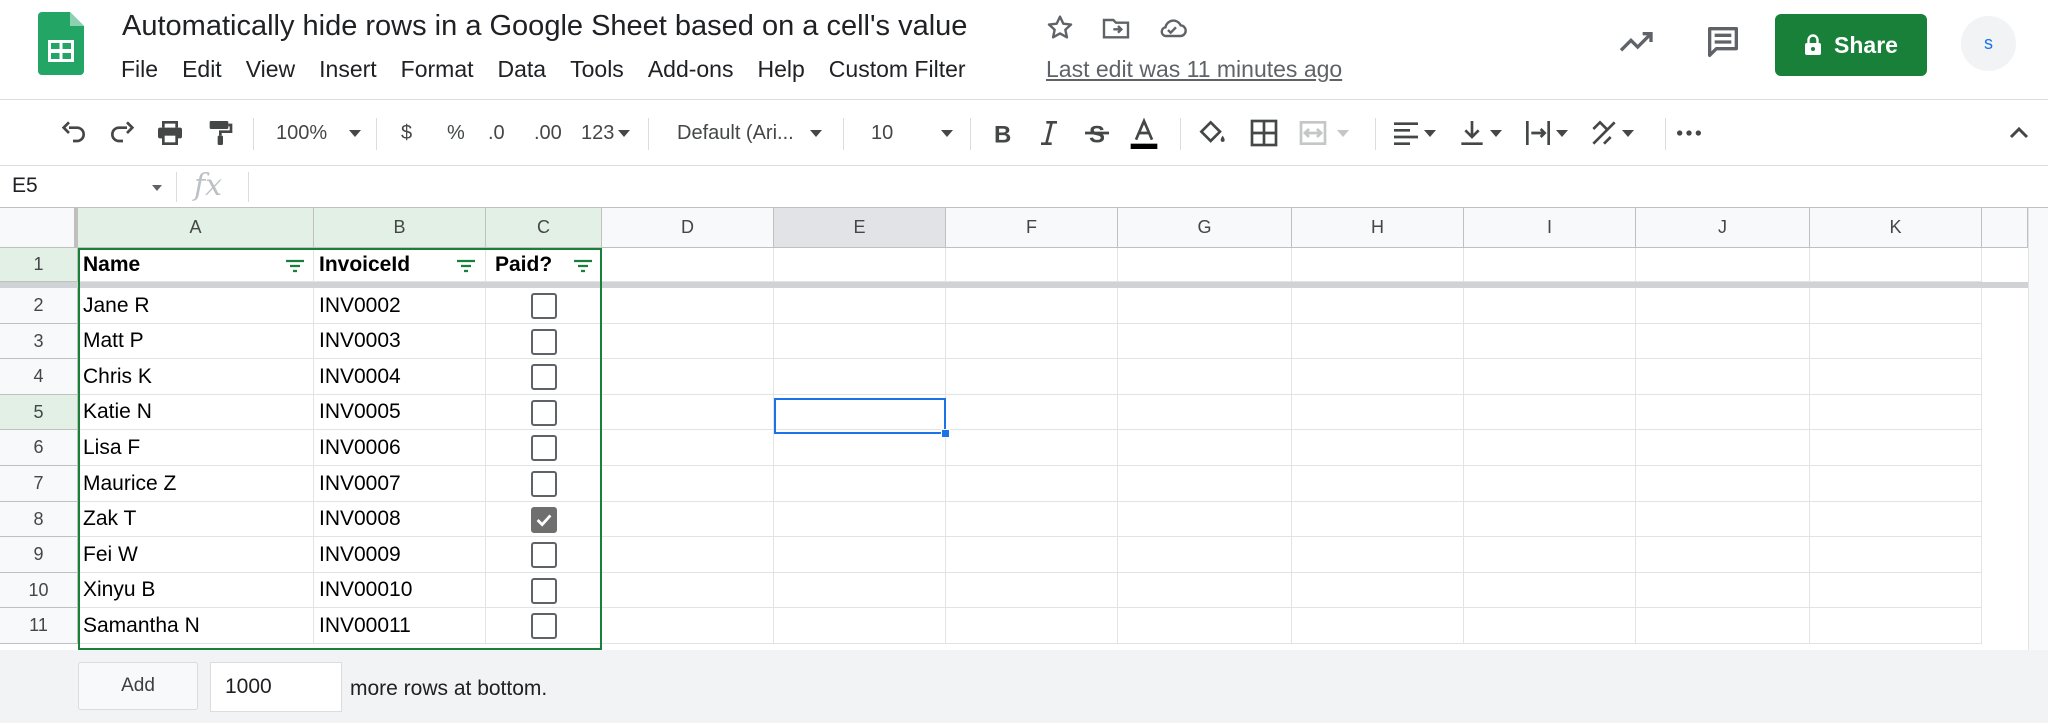 This screenshot has height=723, width=2048. Describe the element at coordinates (219, 133) in the screenshot. I see `paint-format-button` at that location.